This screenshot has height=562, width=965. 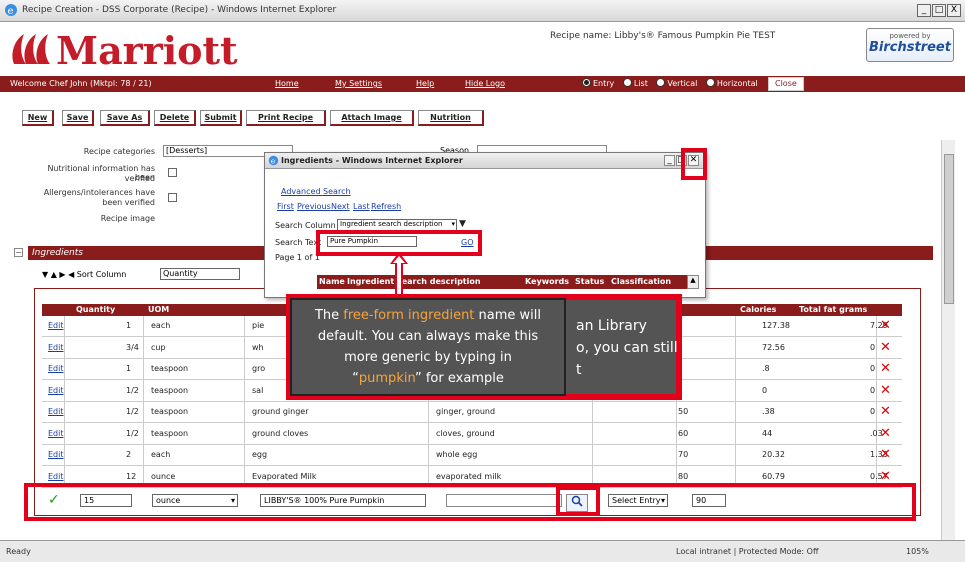 What do you see at coordinates (611, 326) in the screenshot?
I see `callout-back-line-1: an Library` at bounding box center [611, 326].